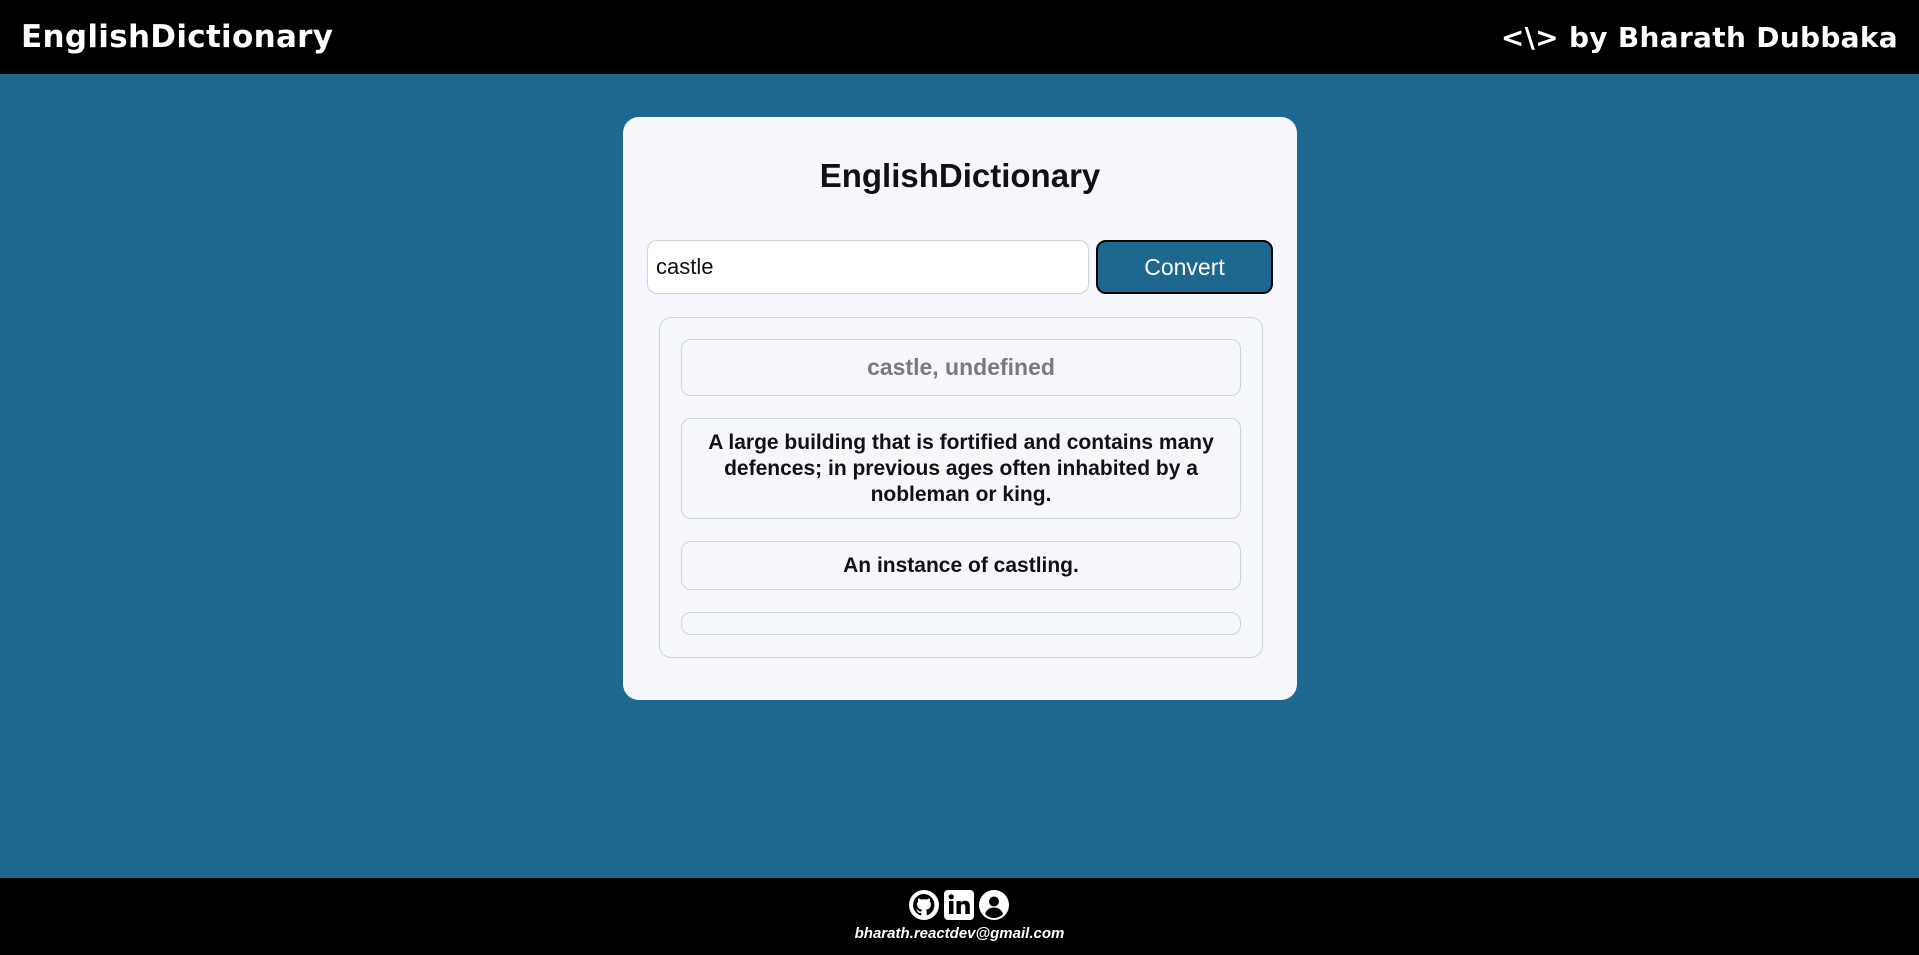 Image resolution: width=1919 pixels, height=955 pixels. Describe the element at coordinates (1699, 37) in the screenshot. I see `author-credit: <\> by Bharath Dubbaka` at that location.